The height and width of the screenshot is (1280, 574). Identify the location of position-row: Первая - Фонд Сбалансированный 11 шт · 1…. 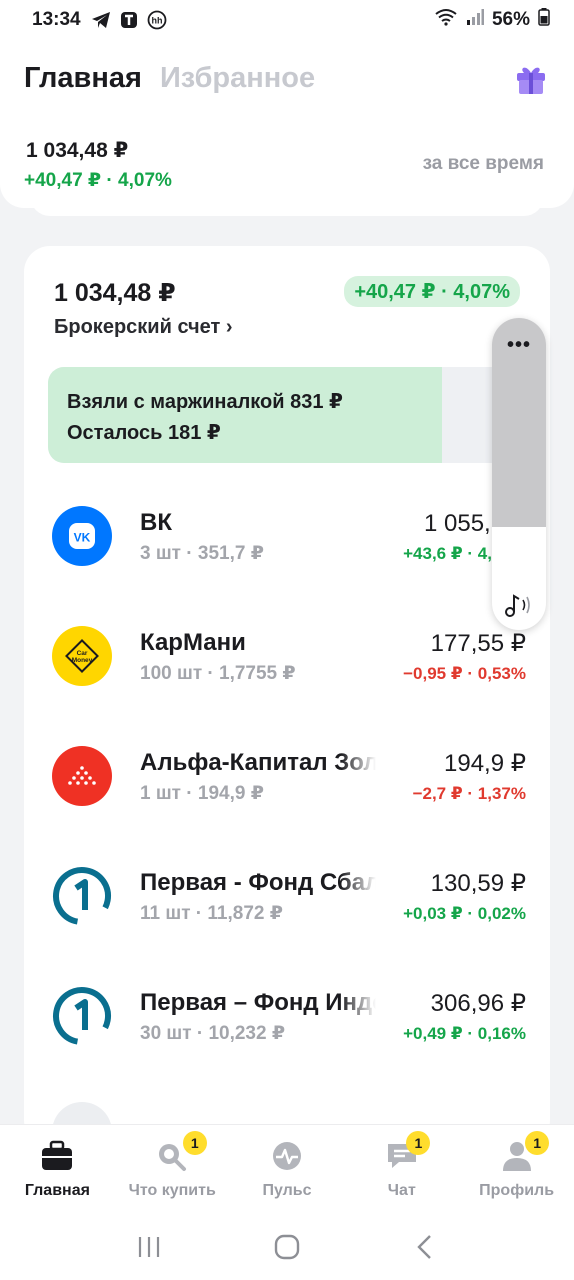
(287, 906).